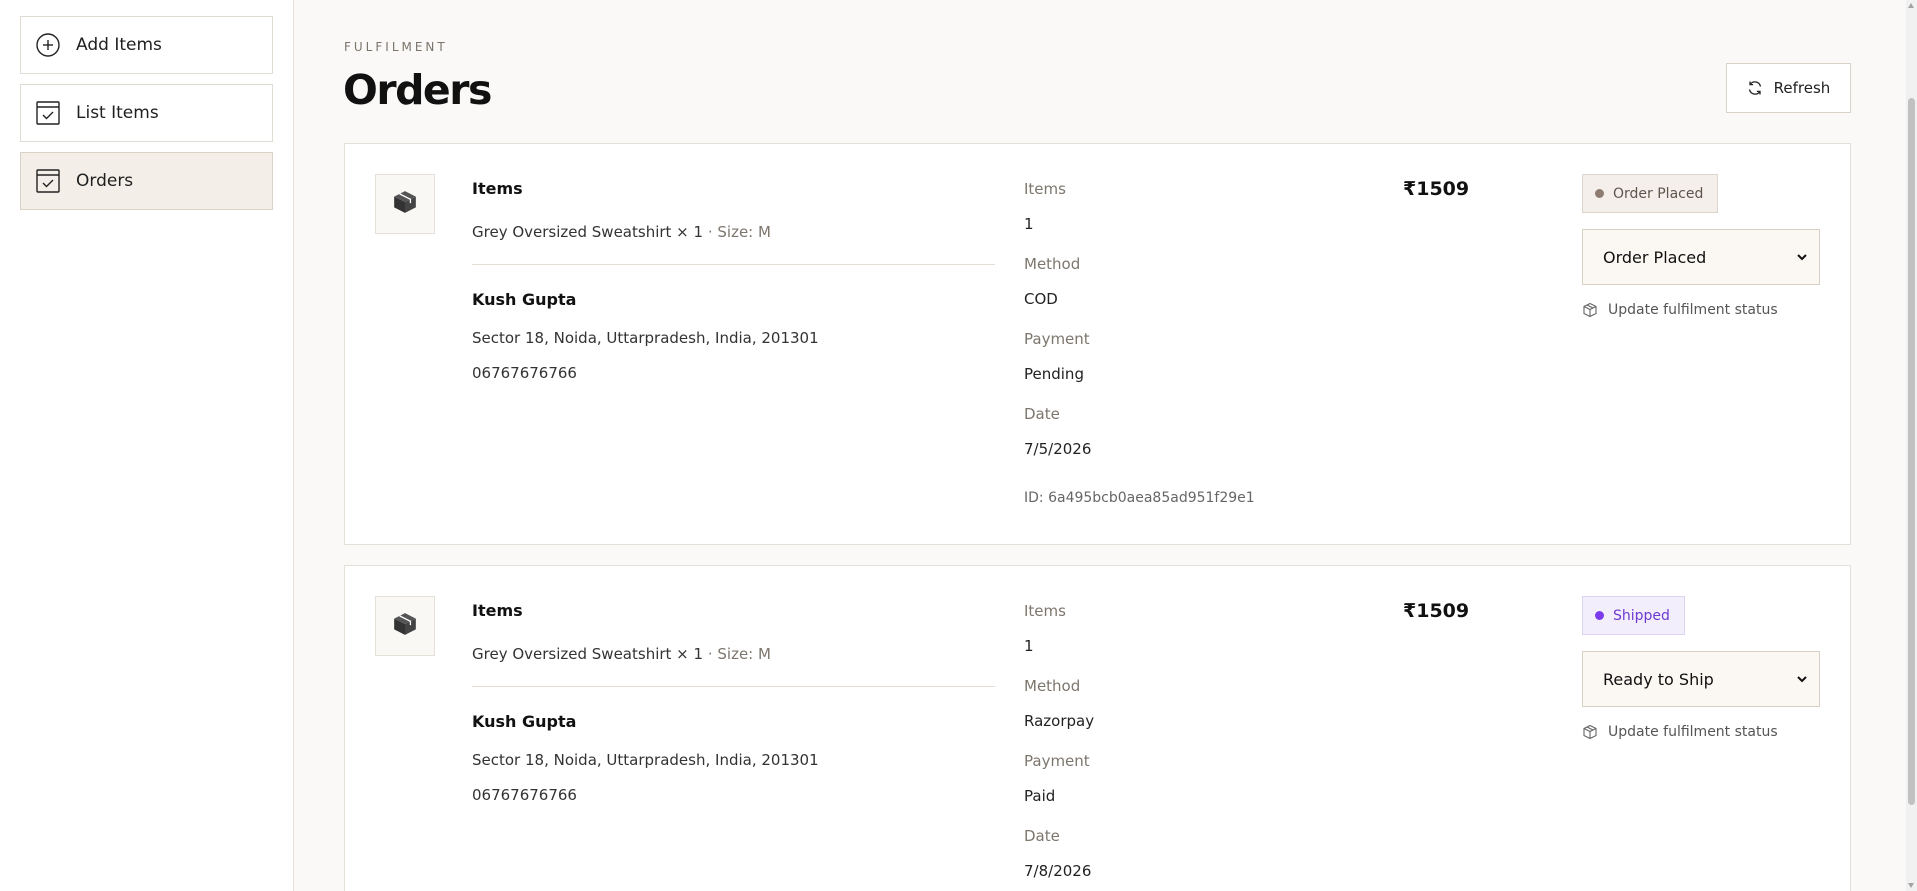 This screenshot has height=891, width=1917. I want to click on status-badge: Shipped, so click(1633, 615).